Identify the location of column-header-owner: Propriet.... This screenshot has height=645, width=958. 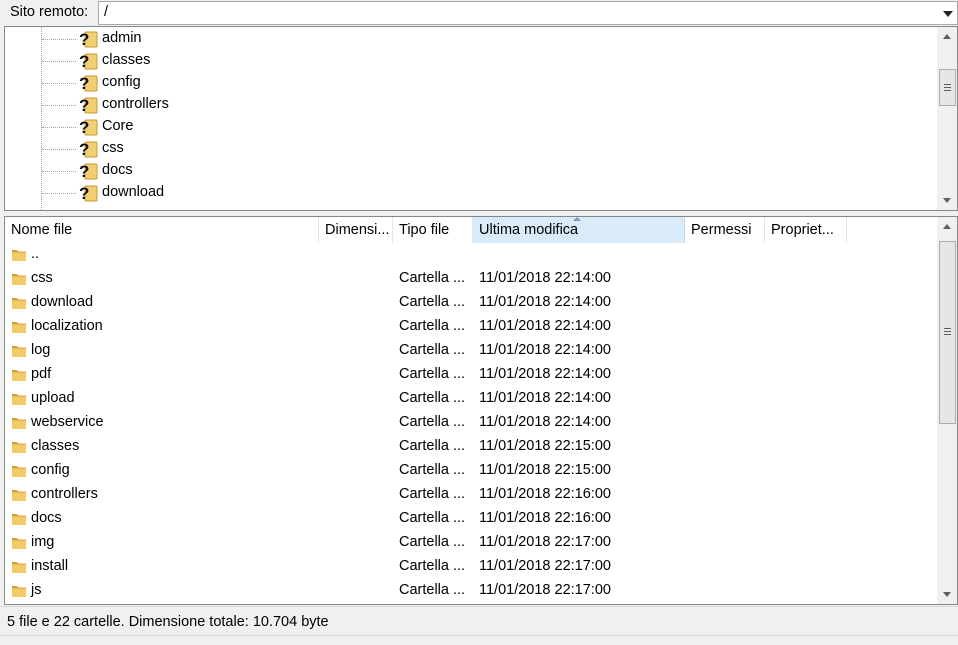
(806, 230).